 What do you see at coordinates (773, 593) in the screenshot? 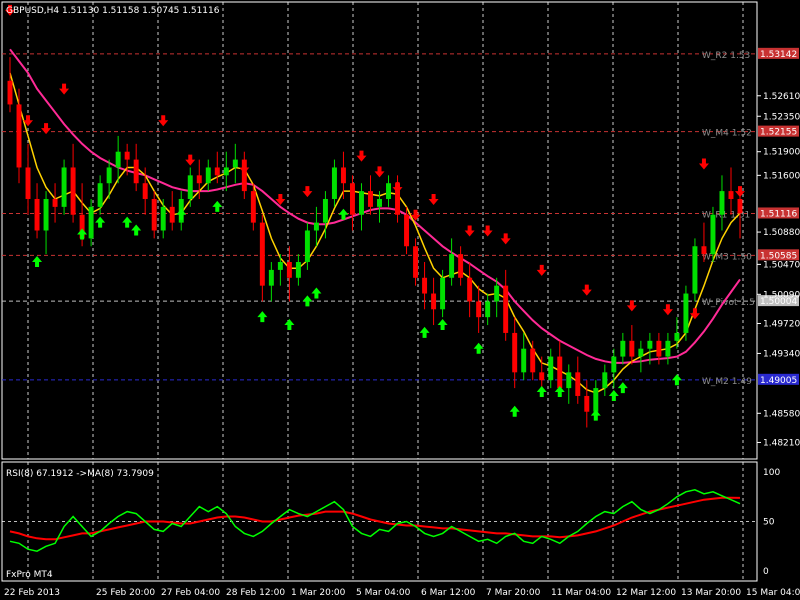
I see `x-tick-label: 15 Mar 04:00` at bounding box center [773, 593].